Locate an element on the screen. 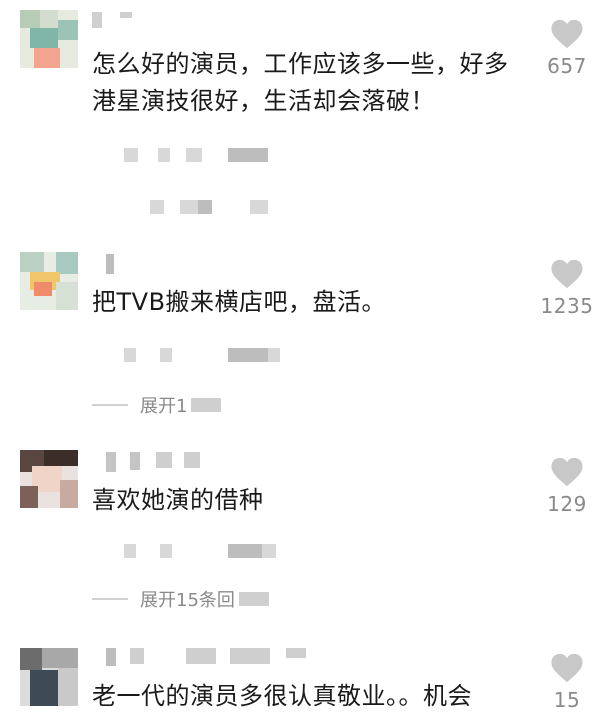  expand-label: 展开15条回 is located at coordinates (187, 600).